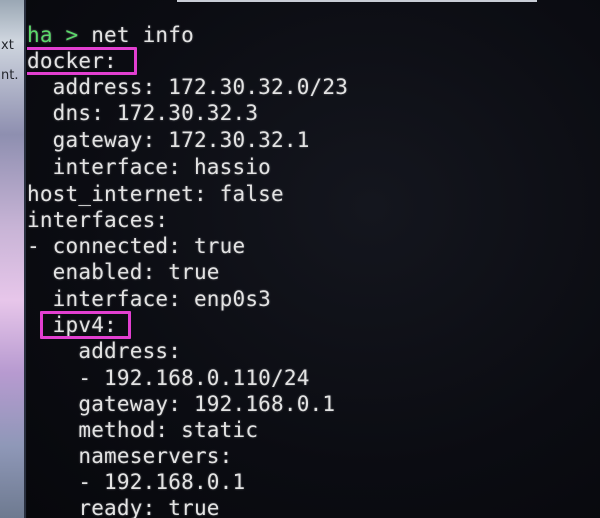 This screenshot has height=518, width=600. Describe the element at coordinates (40, 35) in the screenshot. I see `prompt-host: ha` at that location.